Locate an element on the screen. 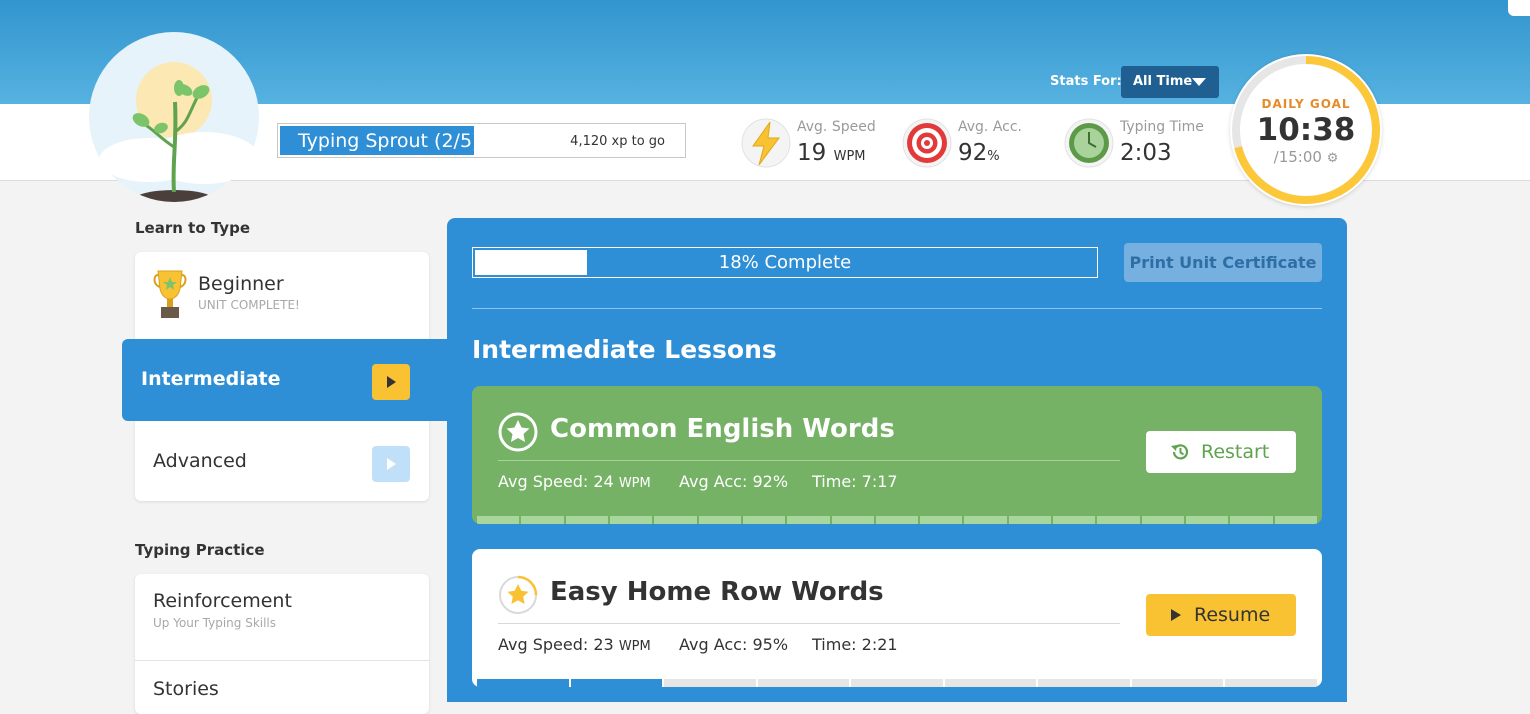  gear-icon: ⚙ is located at coordinates (1333, 158).